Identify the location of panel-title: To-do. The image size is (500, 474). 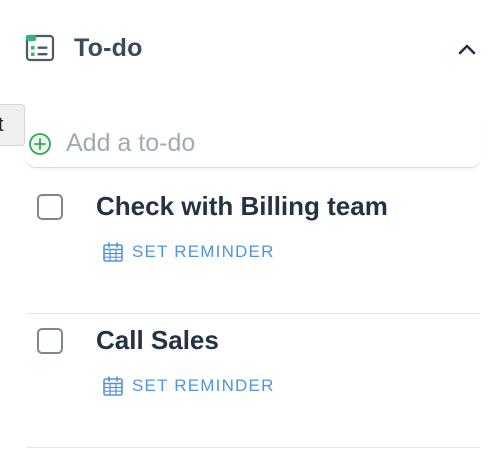
(108, 48).